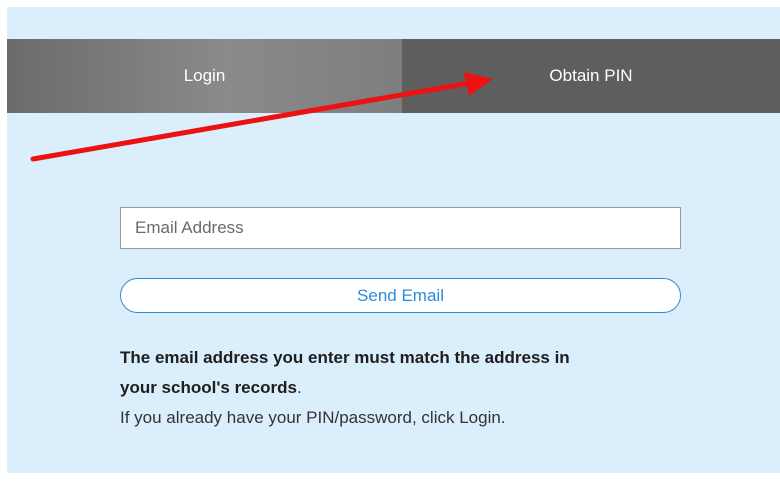 Image resolution: width=780 pixels, height=501 pixels. I want to click on tab-bar: Login Obtain PIN, so click(393, 76).